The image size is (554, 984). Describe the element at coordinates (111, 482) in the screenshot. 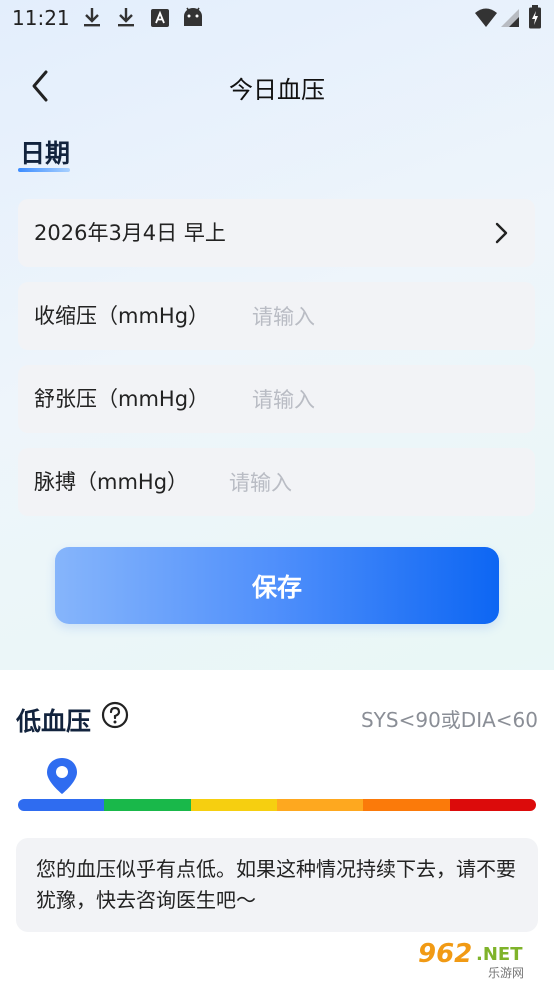

I see `pulse-label: 脉搏（mmHg）` at that location.